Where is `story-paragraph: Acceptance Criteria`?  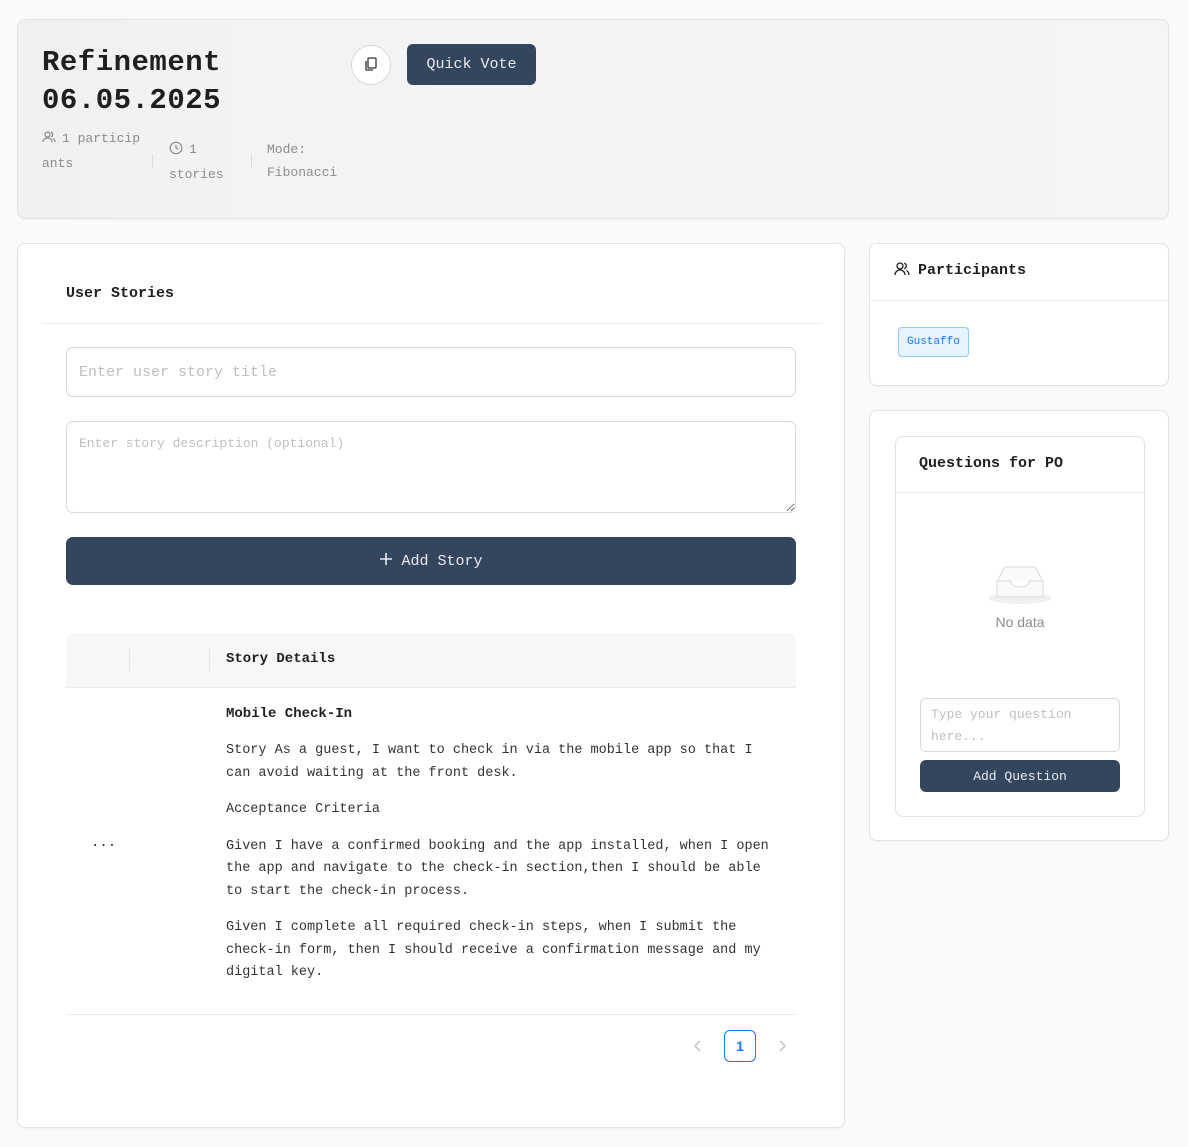 story-paragraph: Acceptance Criteria is located at coordinates (303, 809).